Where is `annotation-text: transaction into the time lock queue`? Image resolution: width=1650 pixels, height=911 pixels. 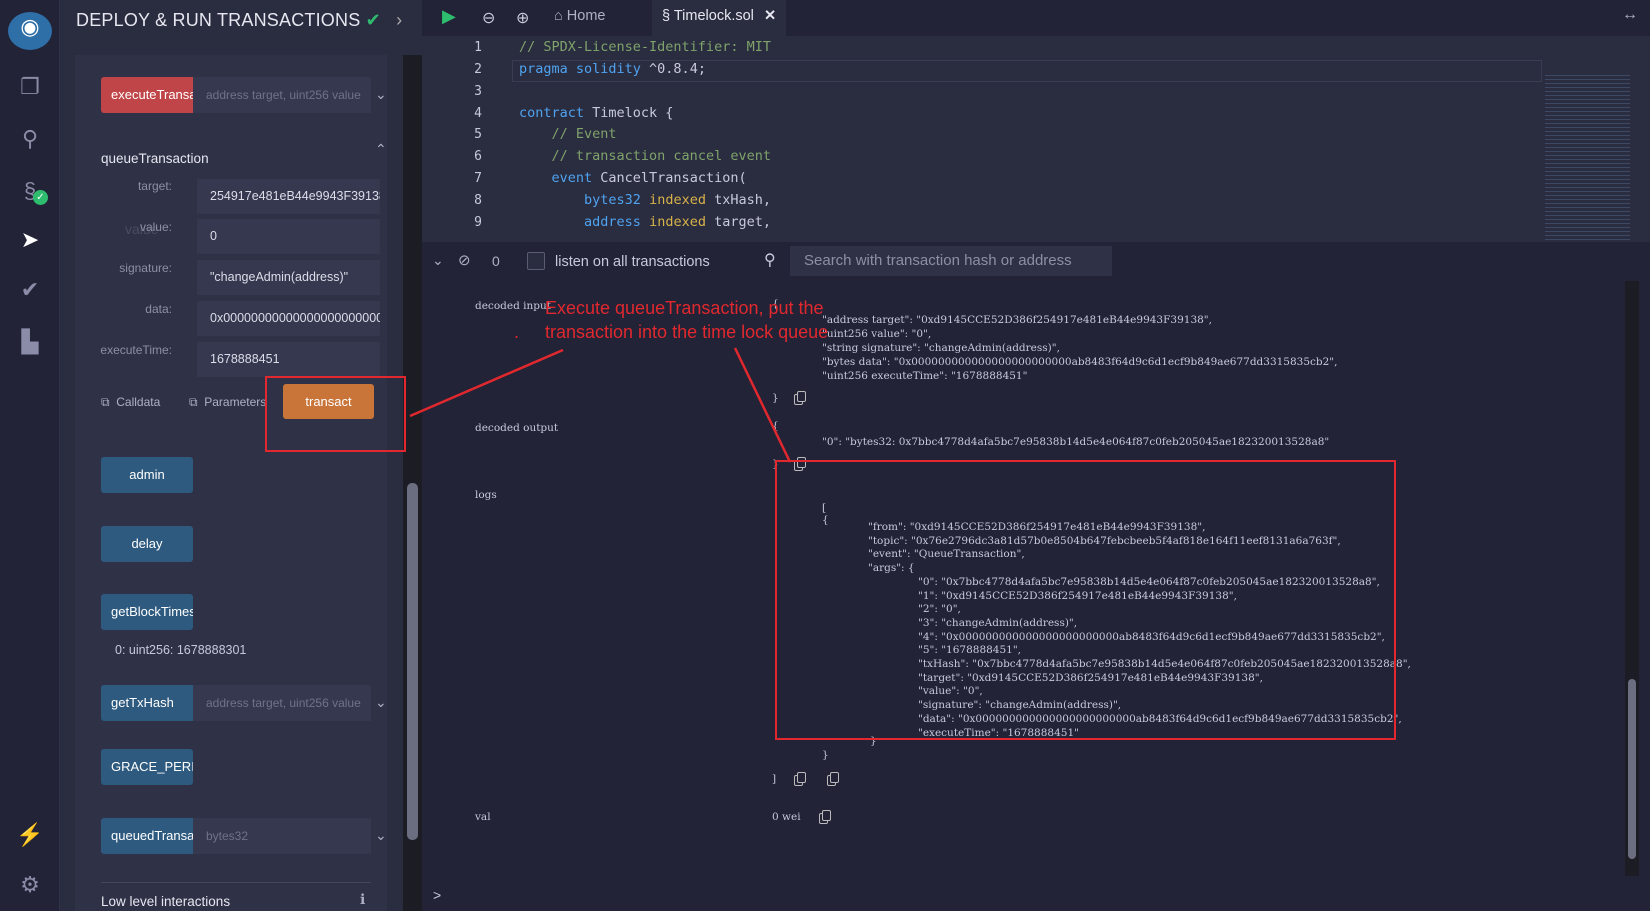 annotation-text: transaction into the time lock queue is located at coordinates (687, 332).